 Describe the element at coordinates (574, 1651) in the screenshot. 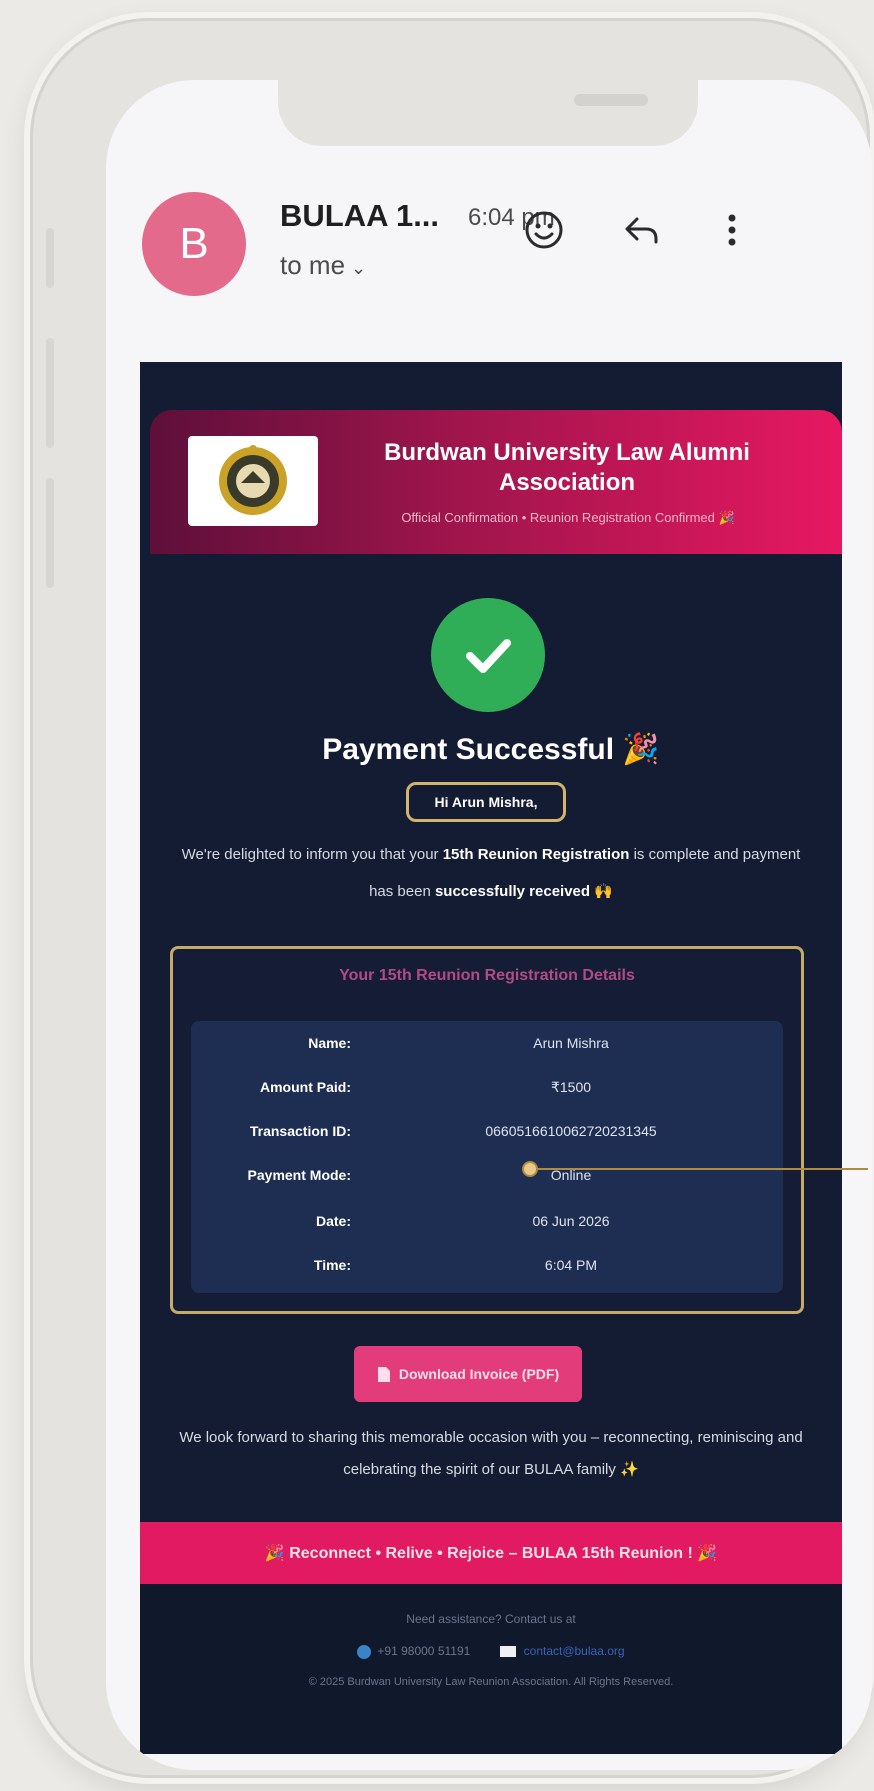

I see `contact-email: contact@bulaa.org` at that location.